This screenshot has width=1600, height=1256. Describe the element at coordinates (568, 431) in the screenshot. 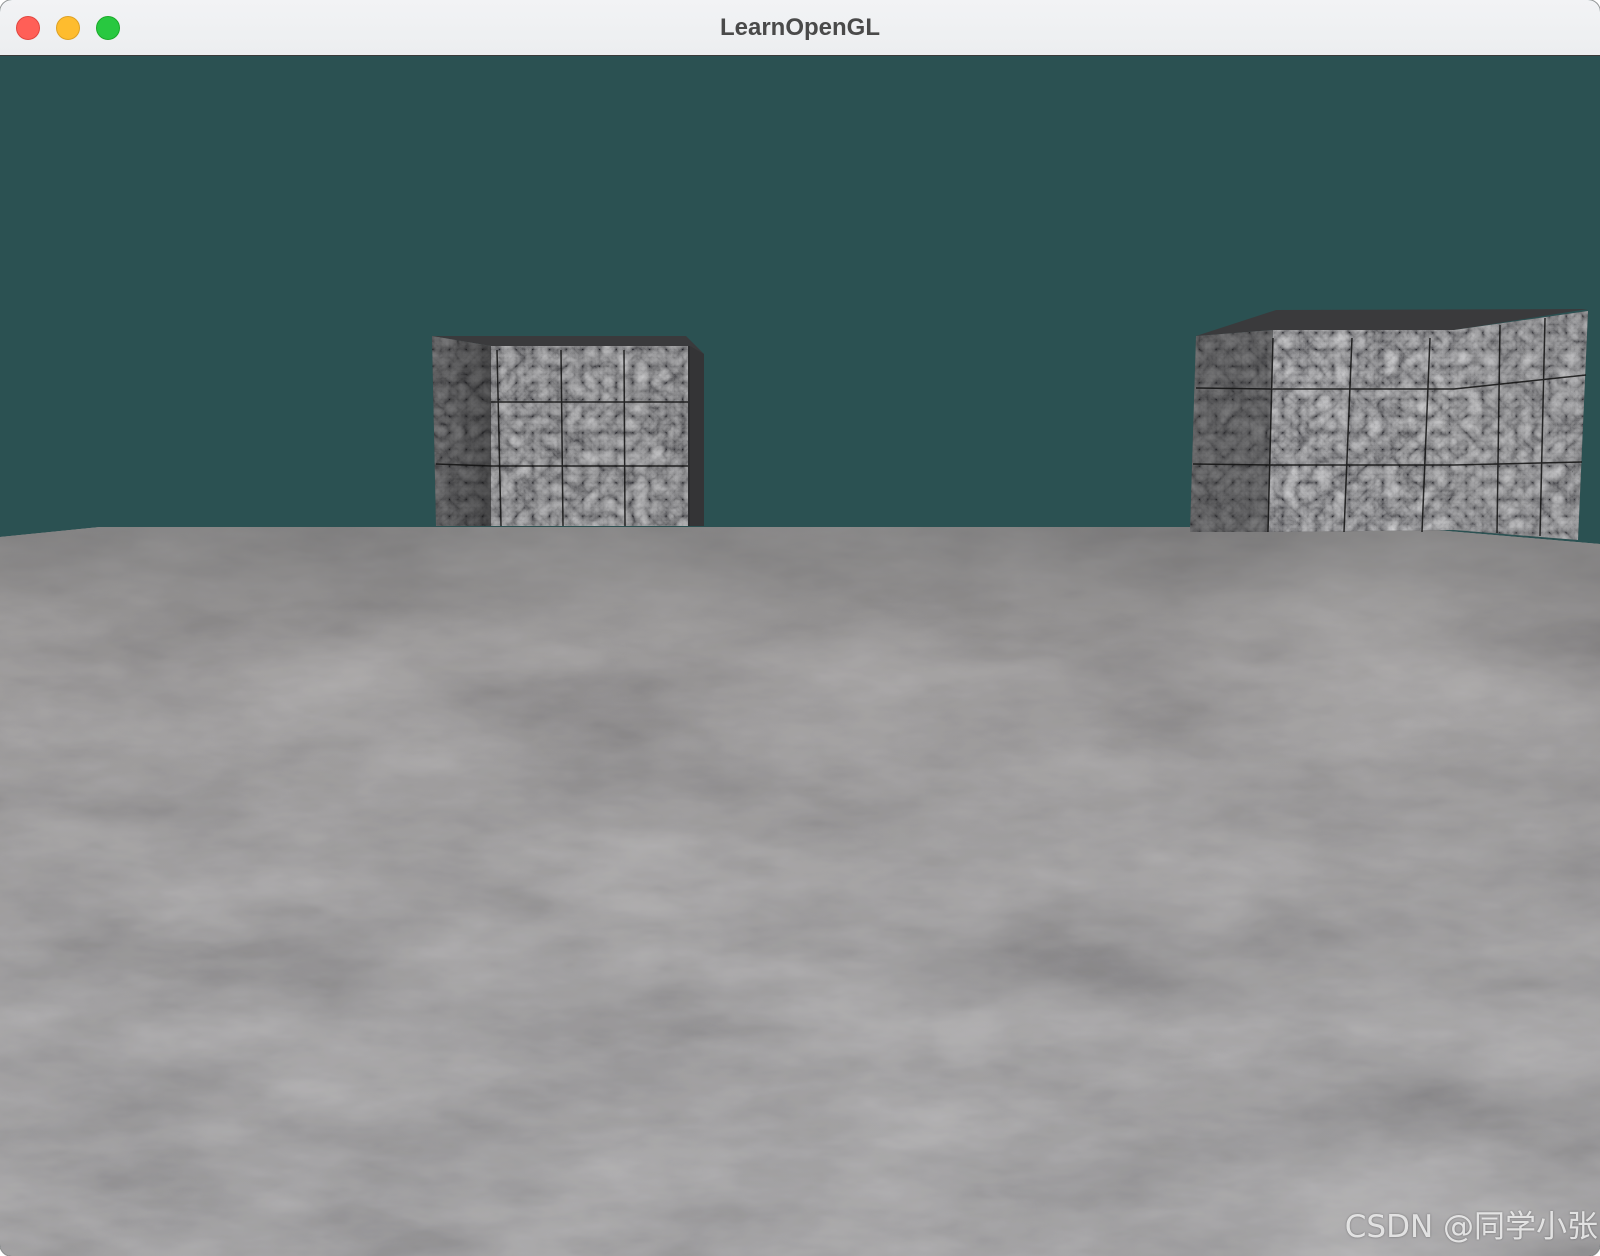

I see `cube-left` at that location.